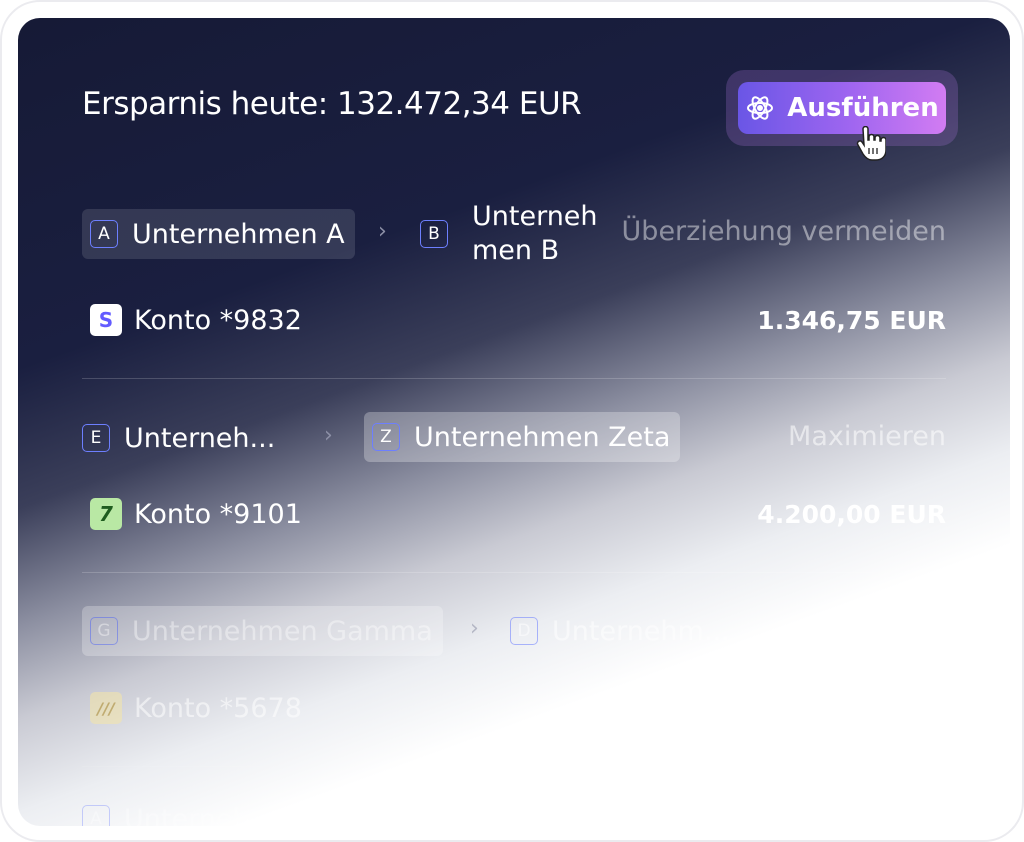  What do you see at coordinates (282, 631) in the screenshot?
I see `source-company-name: Unternehmen Gamma` at bounding box center [282, 631].